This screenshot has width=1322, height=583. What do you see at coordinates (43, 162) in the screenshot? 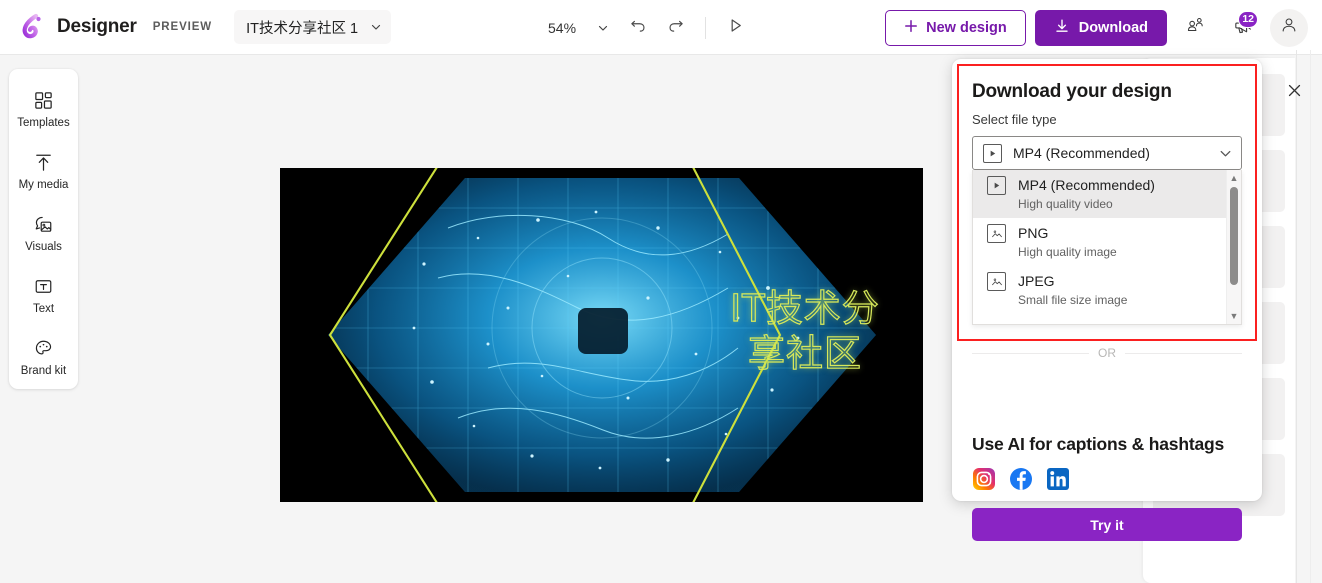
I see `upload-arrow-icon` at bounding box center [43, 162].